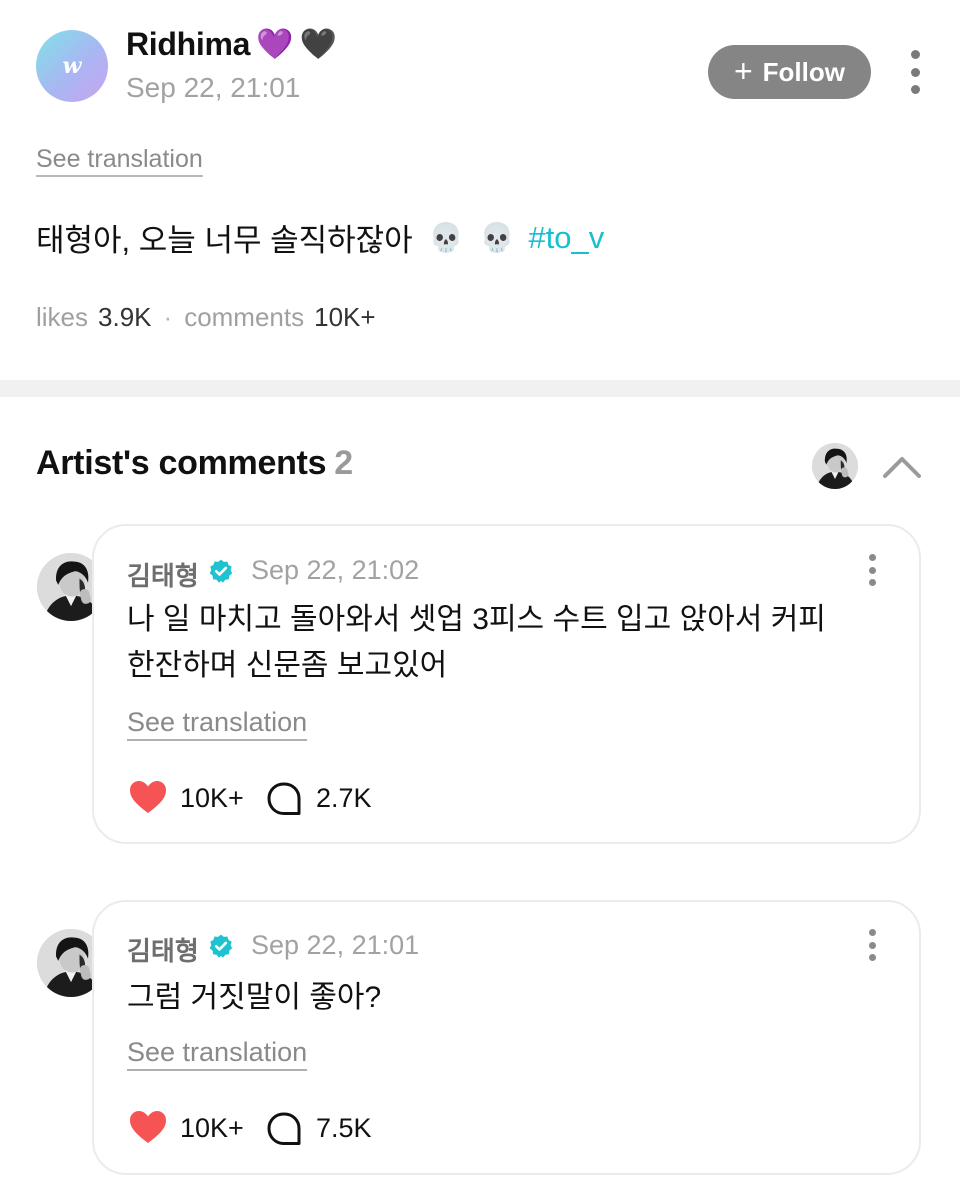  Describe the element at coordinates (343, 463) in the screenshot. I see `artist-comments-count: 2` at that location.